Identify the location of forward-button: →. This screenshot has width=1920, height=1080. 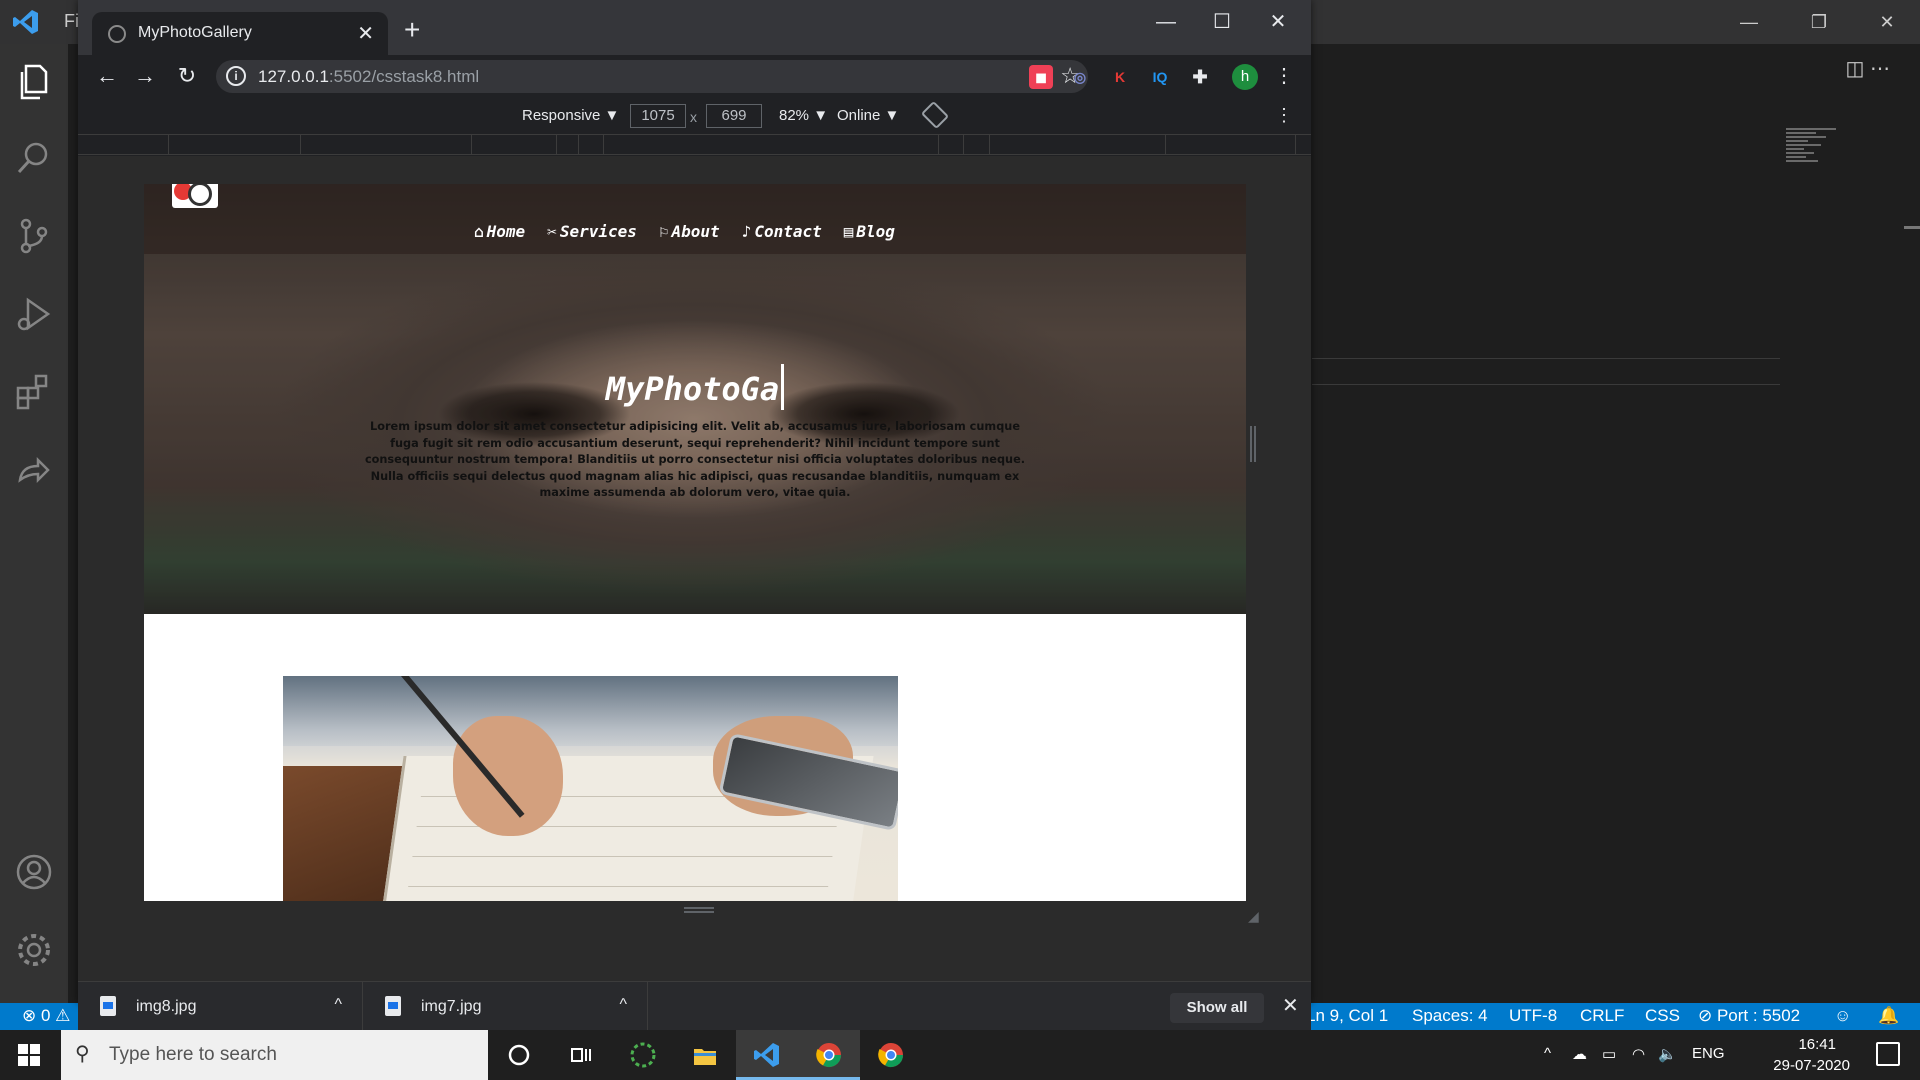
(145, 76).